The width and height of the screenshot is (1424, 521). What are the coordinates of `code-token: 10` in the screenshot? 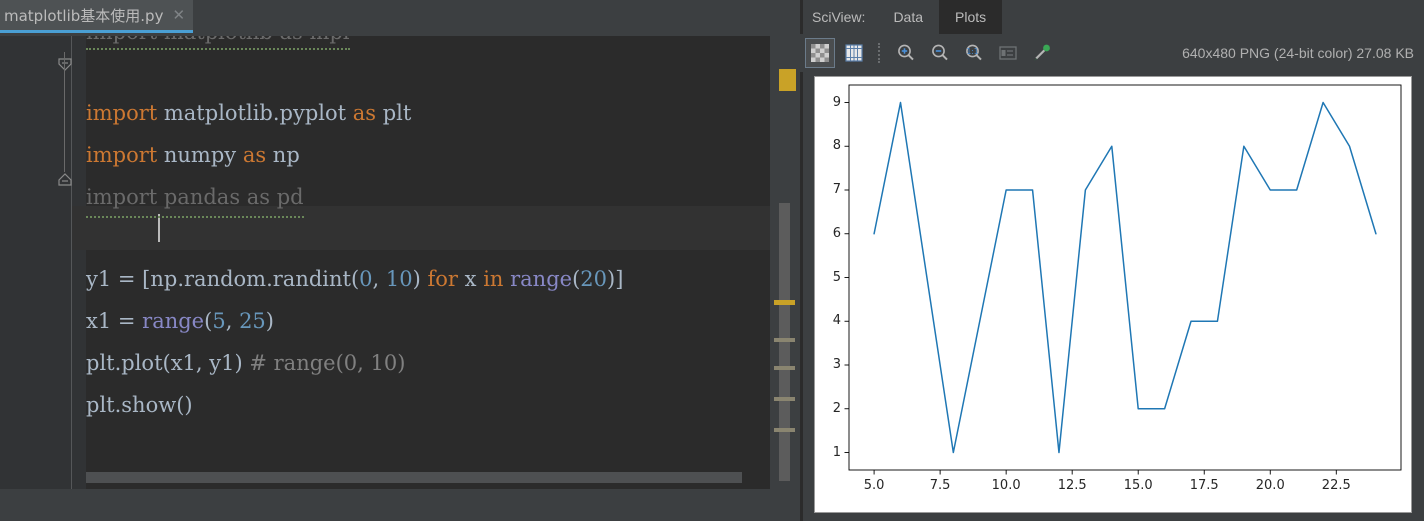 It's located at (399, 279).